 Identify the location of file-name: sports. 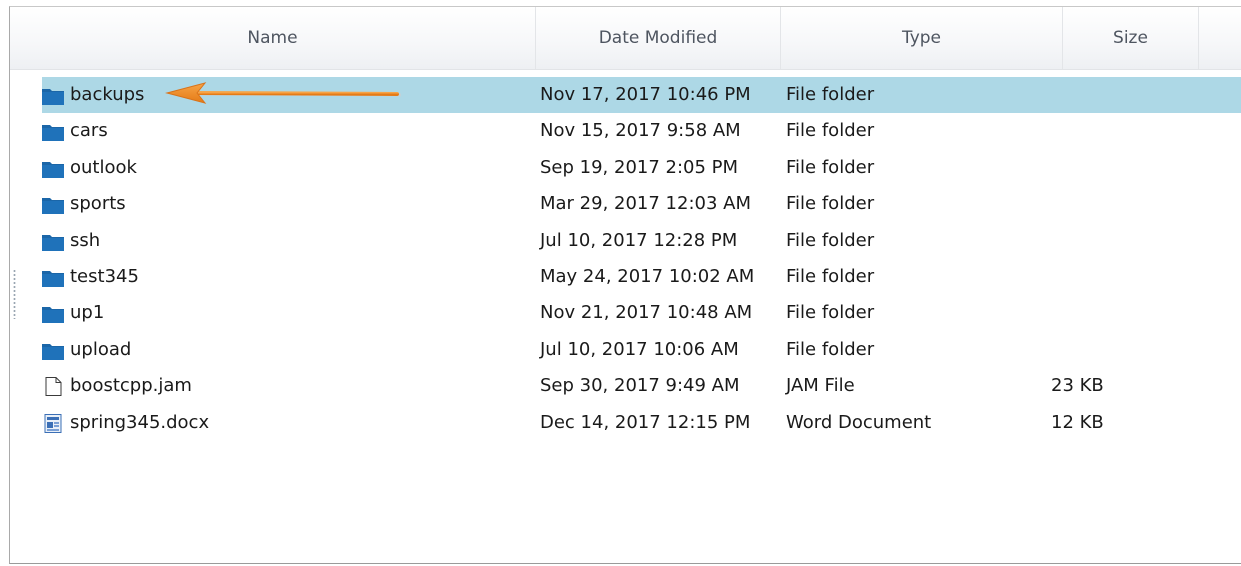
(98, 204).